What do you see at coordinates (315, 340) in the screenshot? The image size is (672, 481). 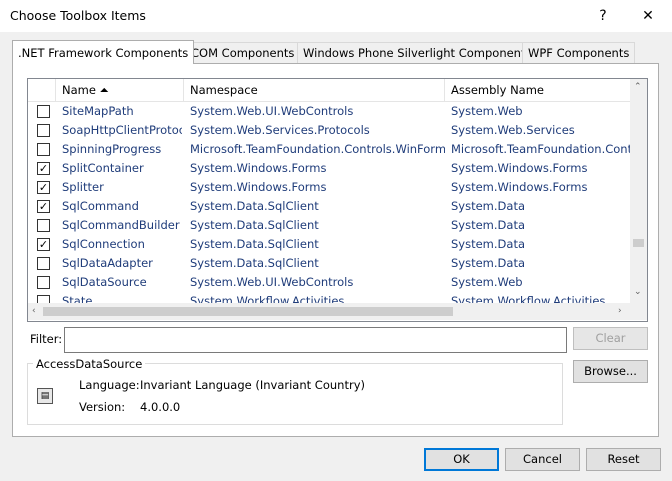 I see `filter-input` at bounding box center [315, 340].